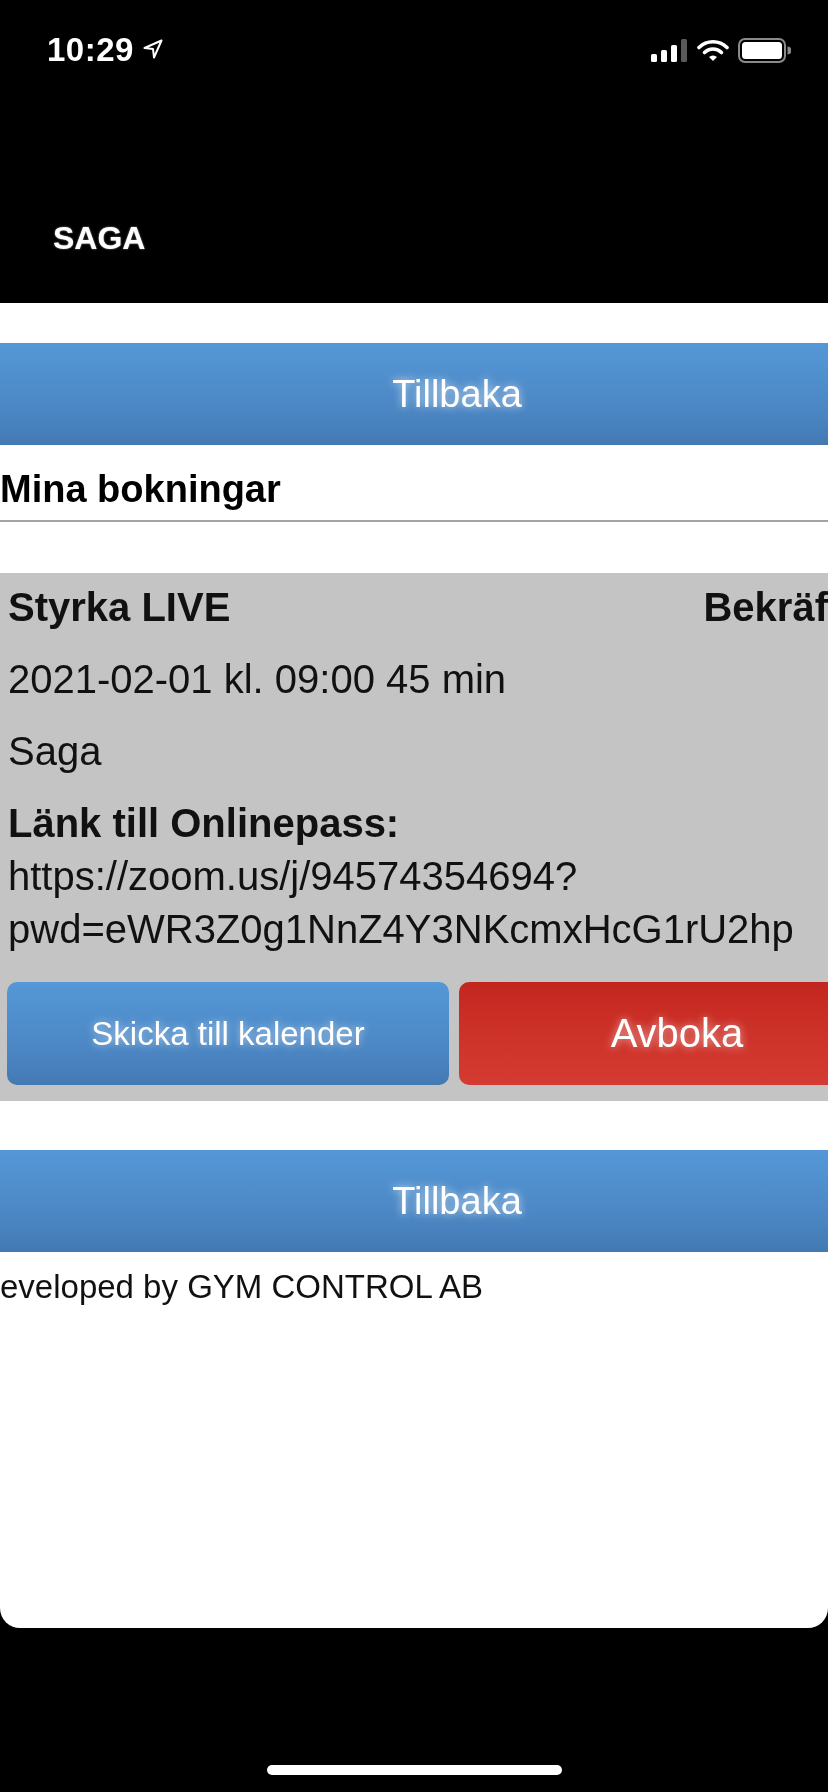 The width and height of the screenshot is (828, 1792). I want to click on battery-icon, so click(764, 50).